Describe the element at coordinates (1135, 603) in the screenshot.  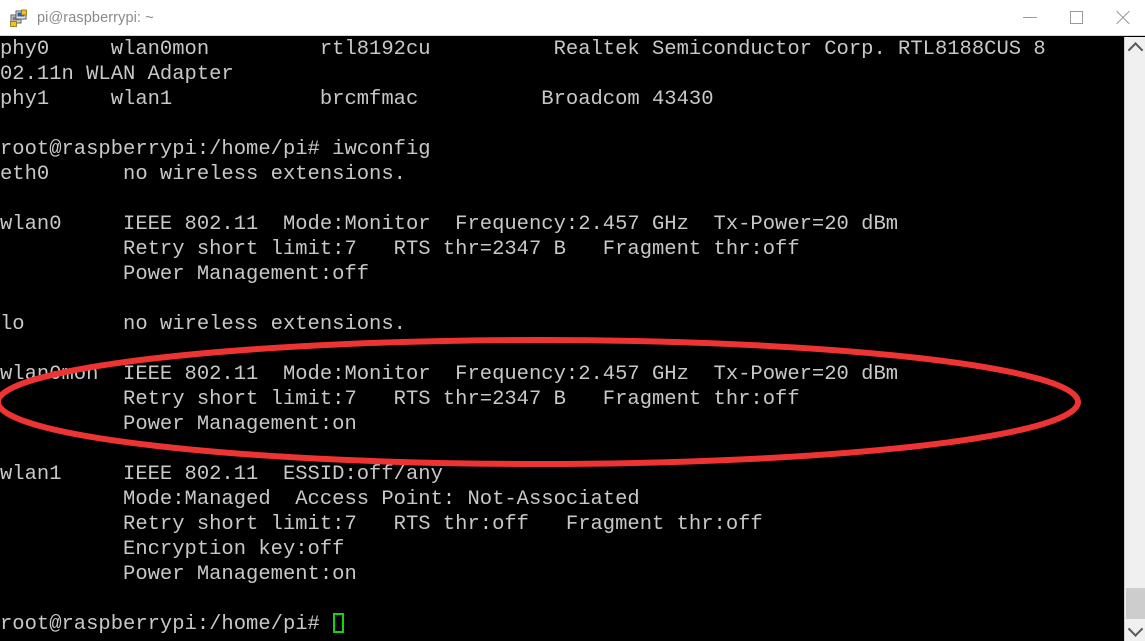
I see `scrollbar-thumb` at that location.